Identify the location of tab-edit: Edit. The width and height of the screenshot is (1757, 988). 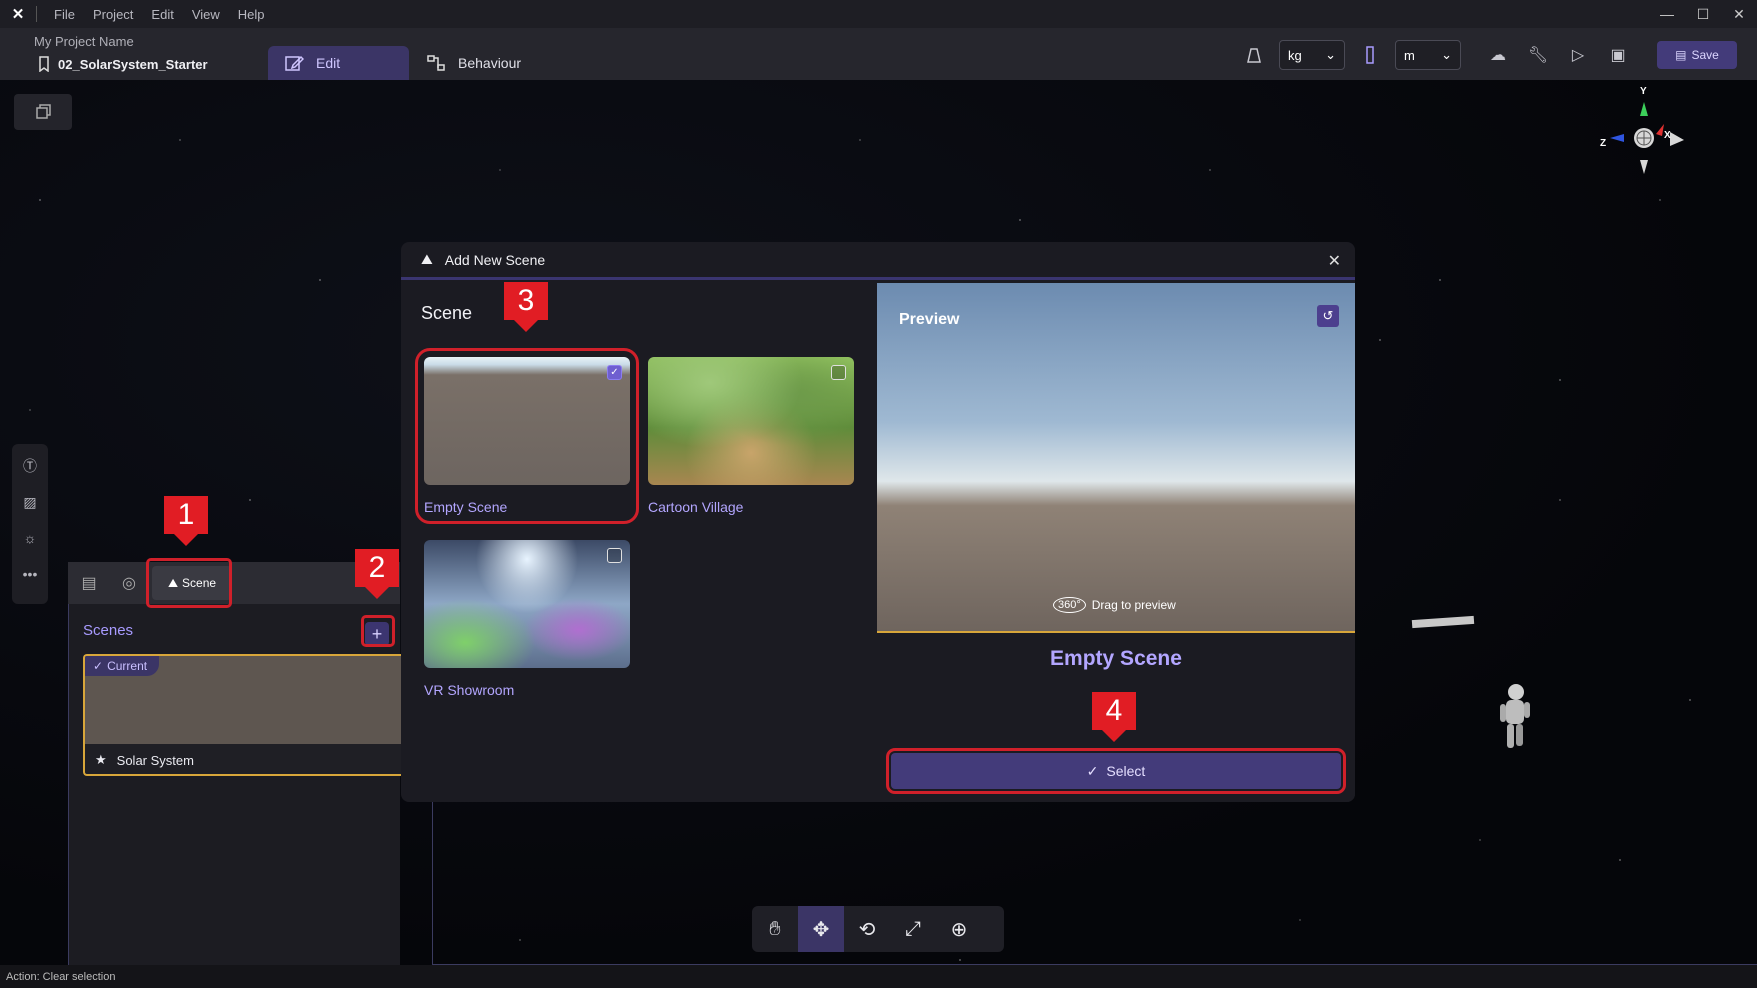
(338, 63).